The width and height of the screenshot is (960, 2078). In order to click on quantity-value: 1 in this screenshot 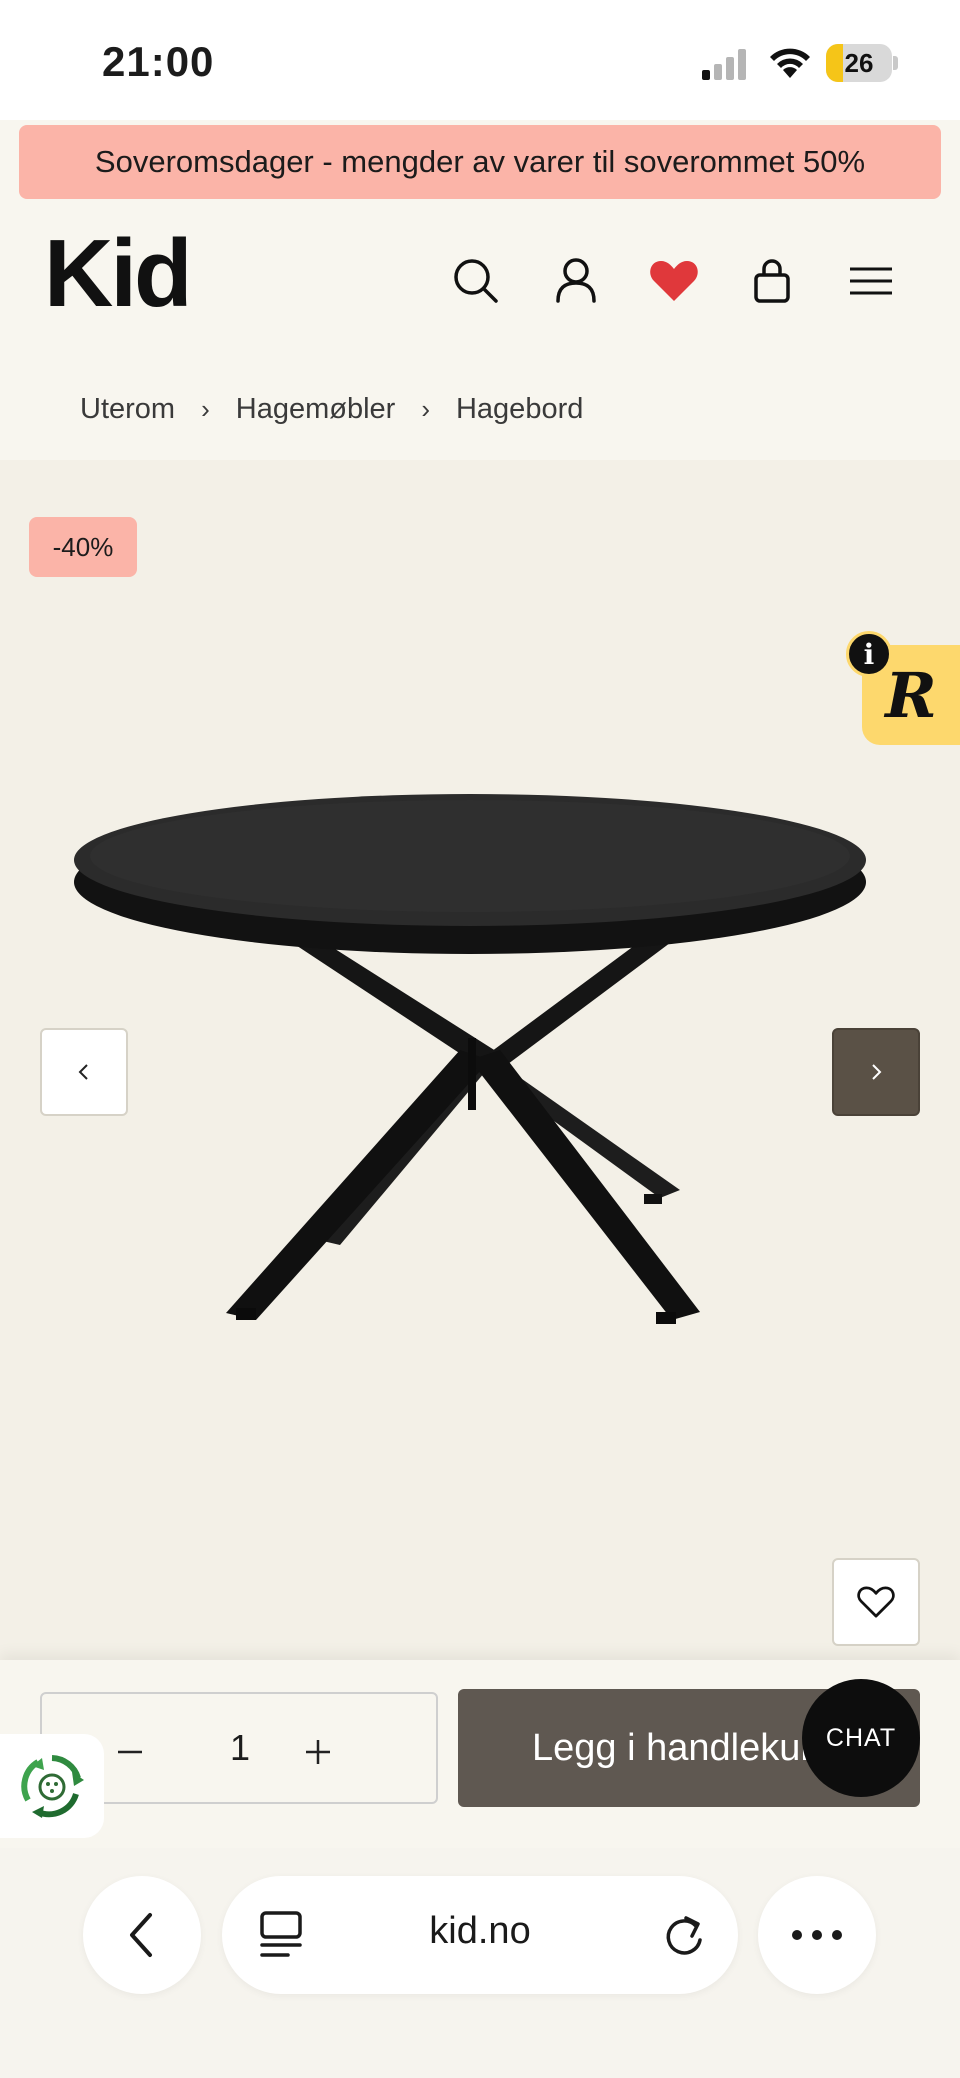, I will do `click(240, 1752)`.